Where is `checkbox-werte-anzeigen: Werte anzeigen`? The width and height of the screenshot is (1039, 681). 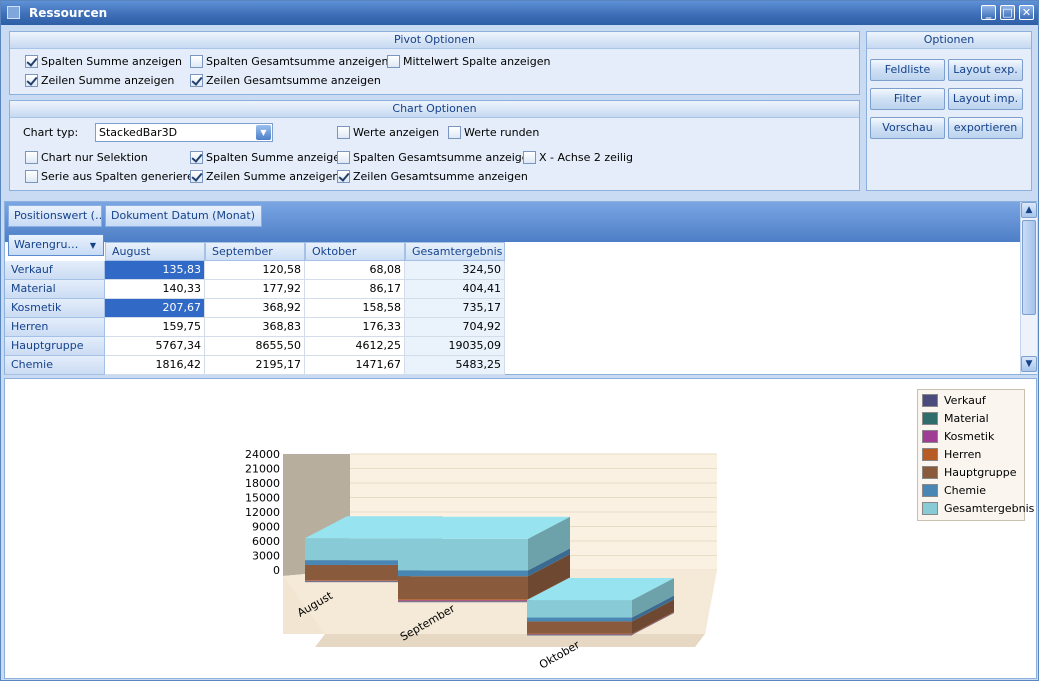 checkbox-werte-anzeigen: Werte anzeigen is located at coordinates (388, 132).